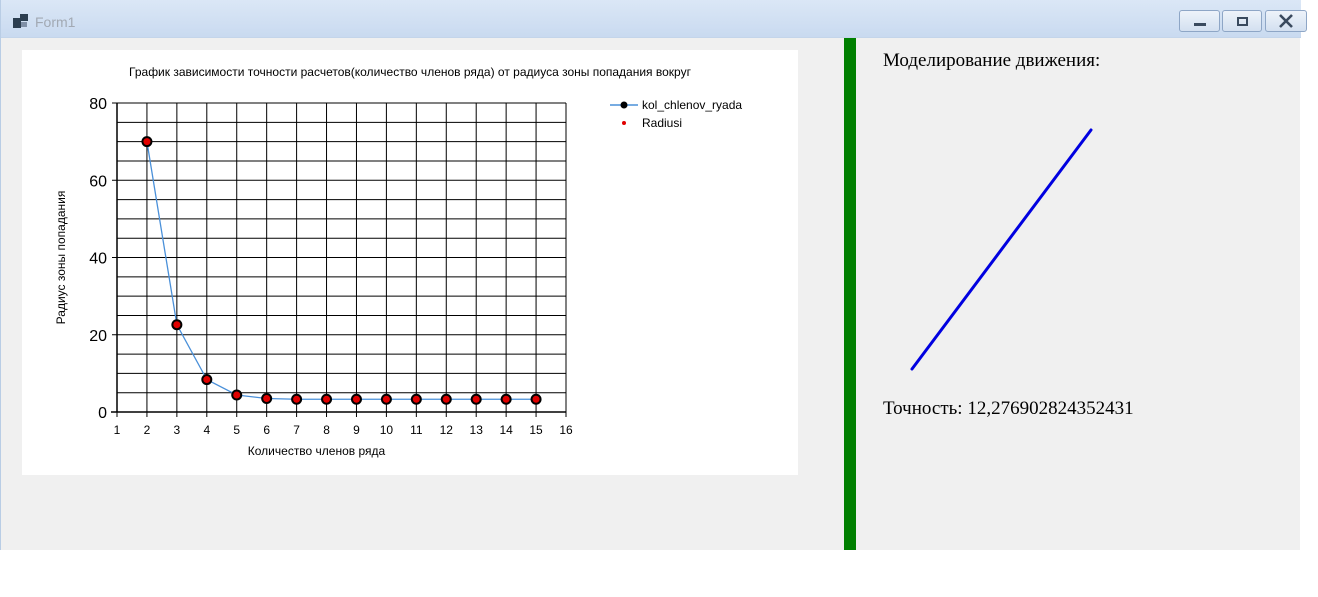 The width and height of the screenshot is (1318, 597). I want to click on minimize-icon, so click(1199, 24).